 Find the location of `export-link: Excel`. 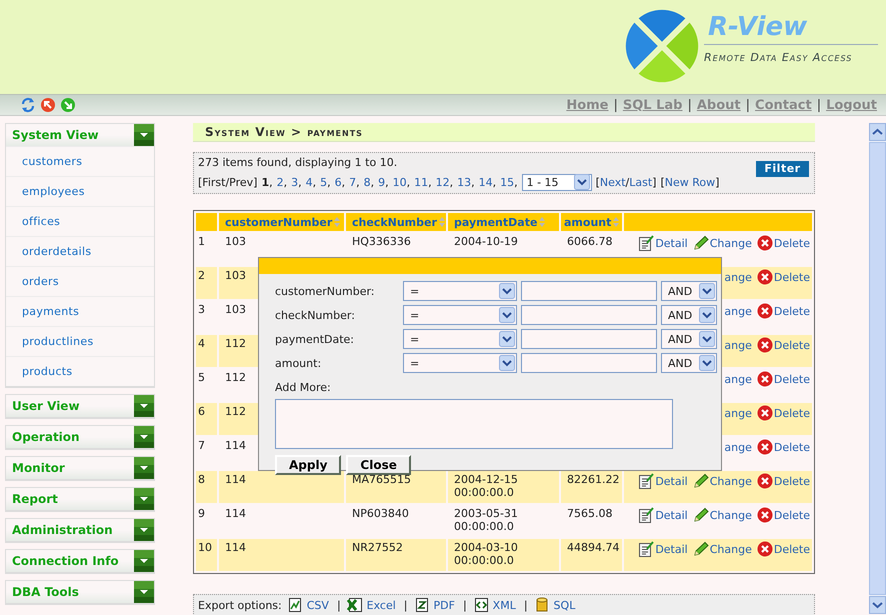

export-link: Excel is located at coordinates (381, 605).